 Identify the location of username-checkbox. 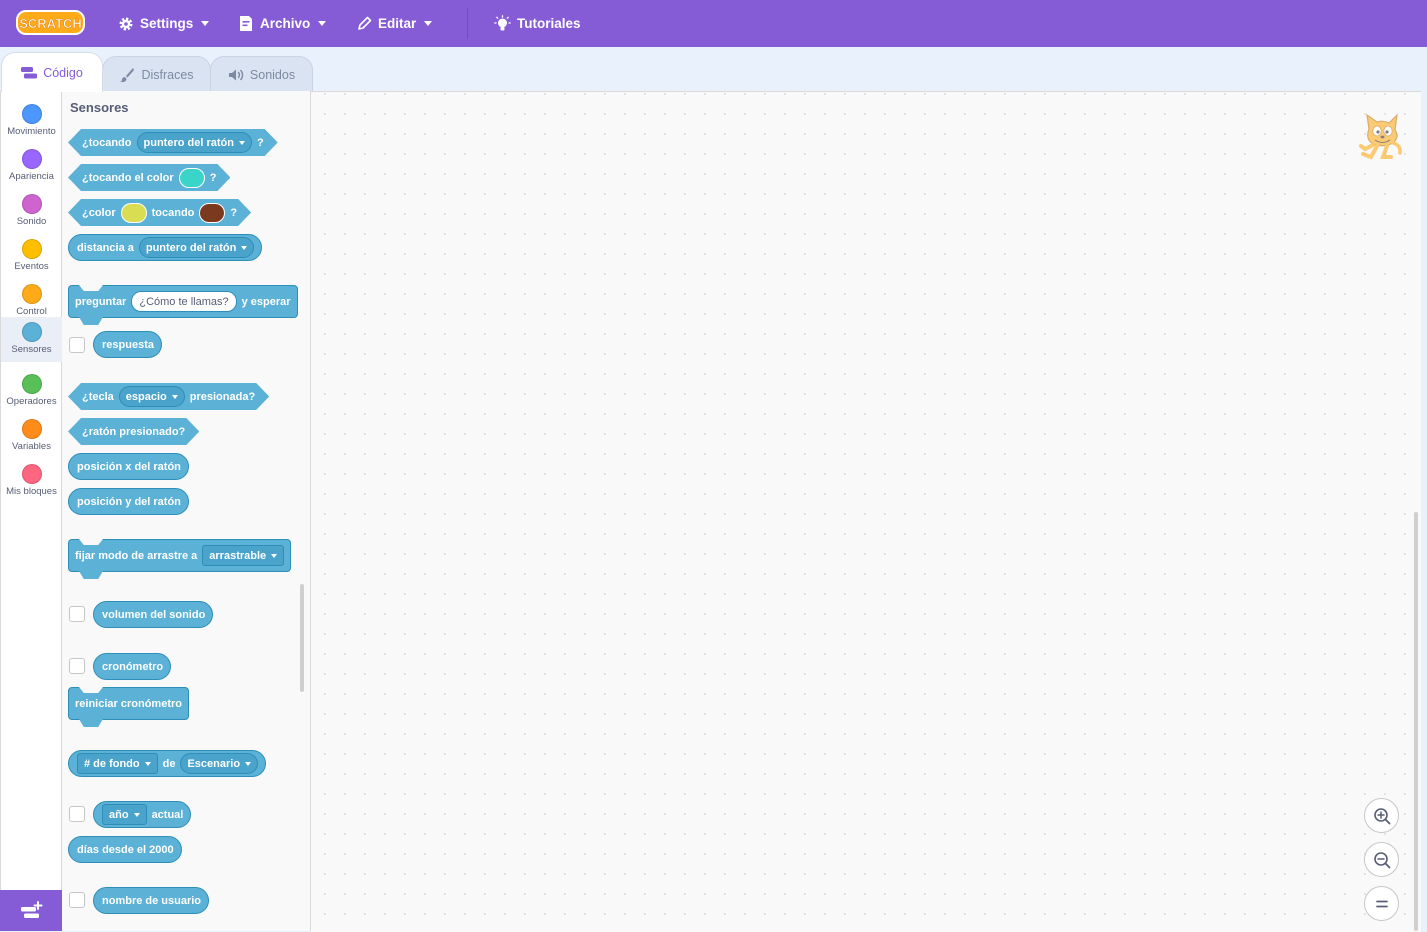
(77, 900).